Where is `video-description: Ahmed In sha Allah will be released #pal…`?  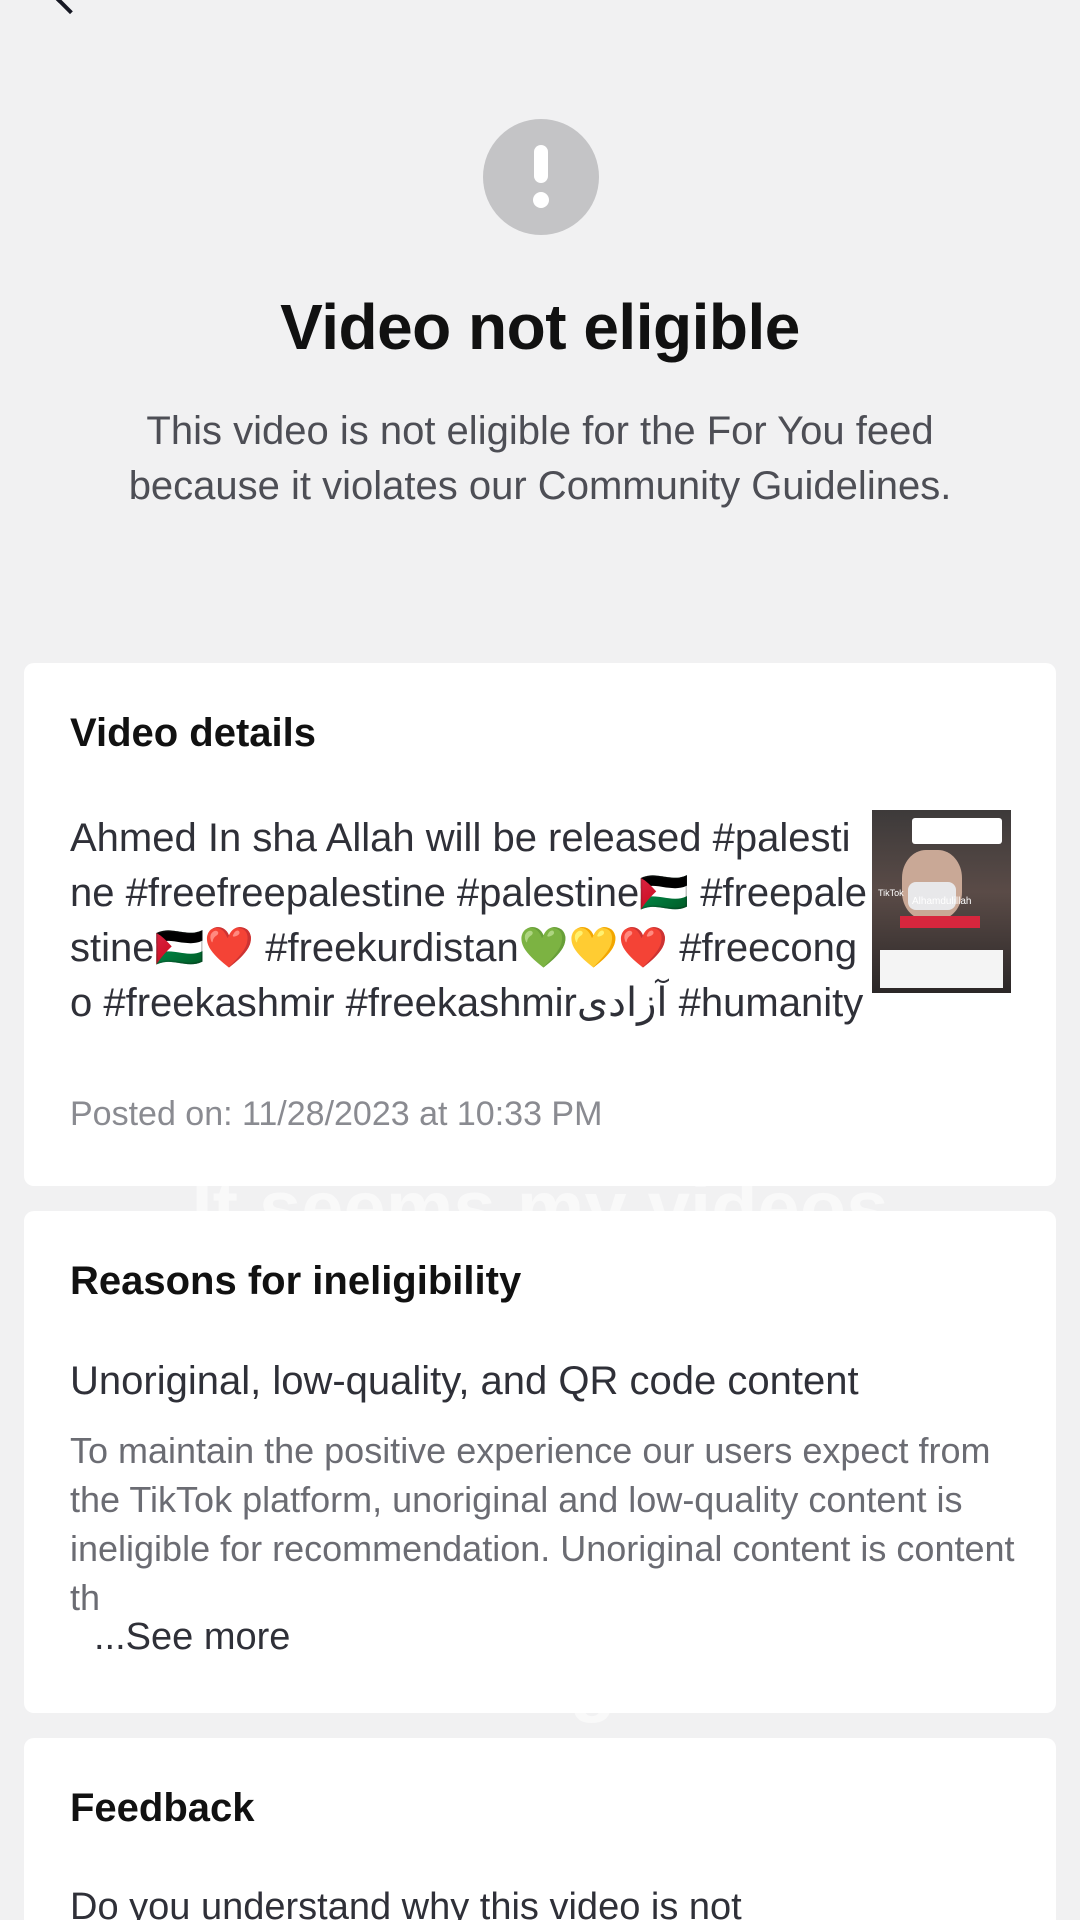 video-description: Ahmed In sha Allah will be released #pal… is located at coordinates (469, 920).